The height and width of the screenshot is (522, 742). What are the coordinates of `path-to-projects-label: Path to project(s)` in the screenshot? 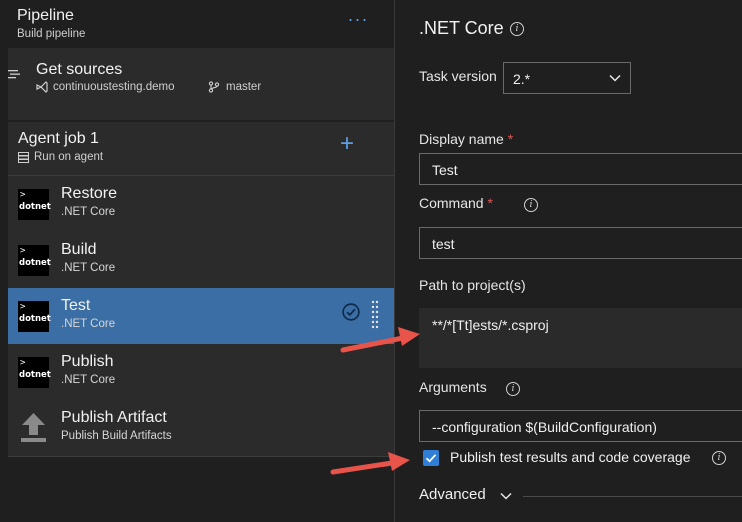 It's located at (472, 285).